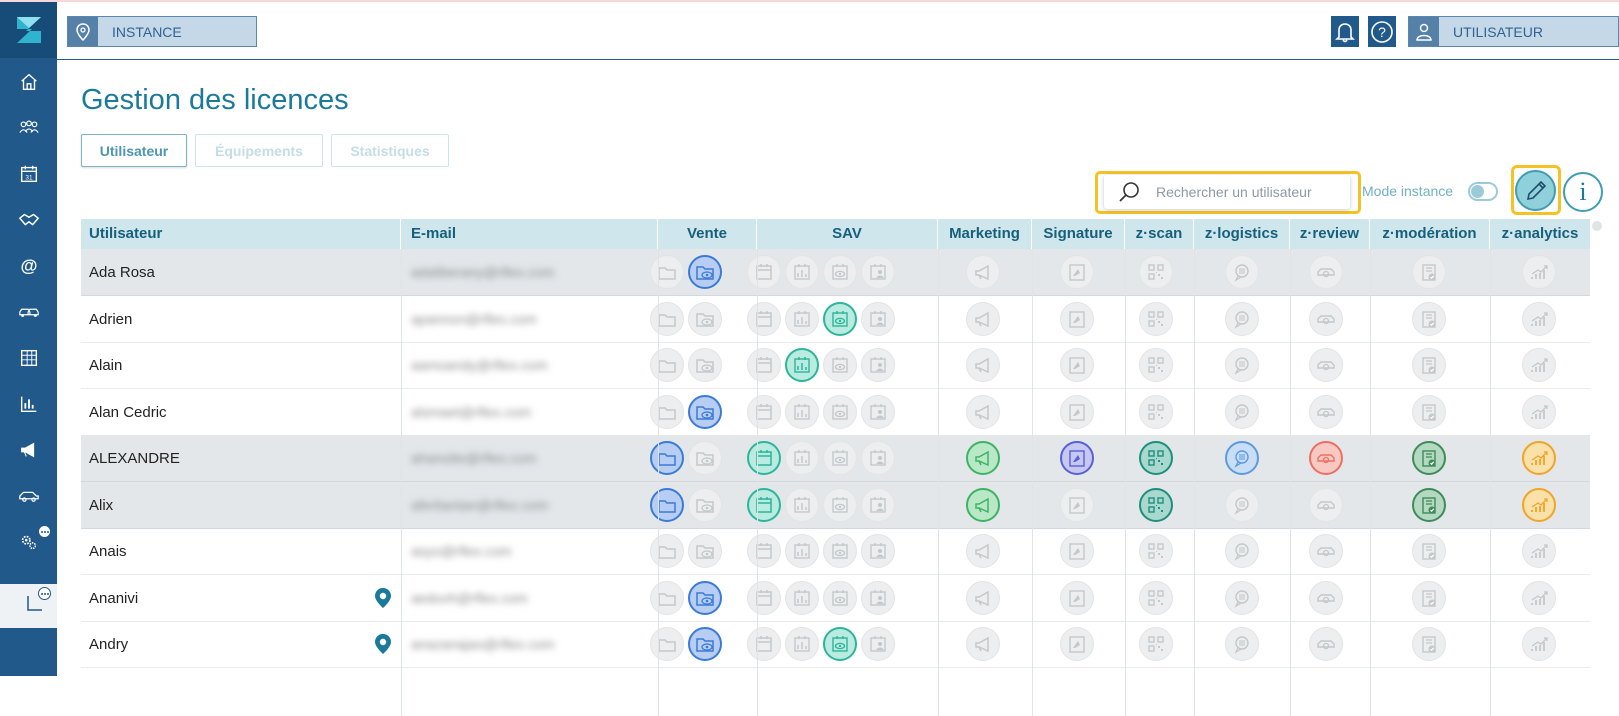  Describe the element at coordinates (162, 31) in the screenshot. I see `instance-selector: INSTANCE` at that location.